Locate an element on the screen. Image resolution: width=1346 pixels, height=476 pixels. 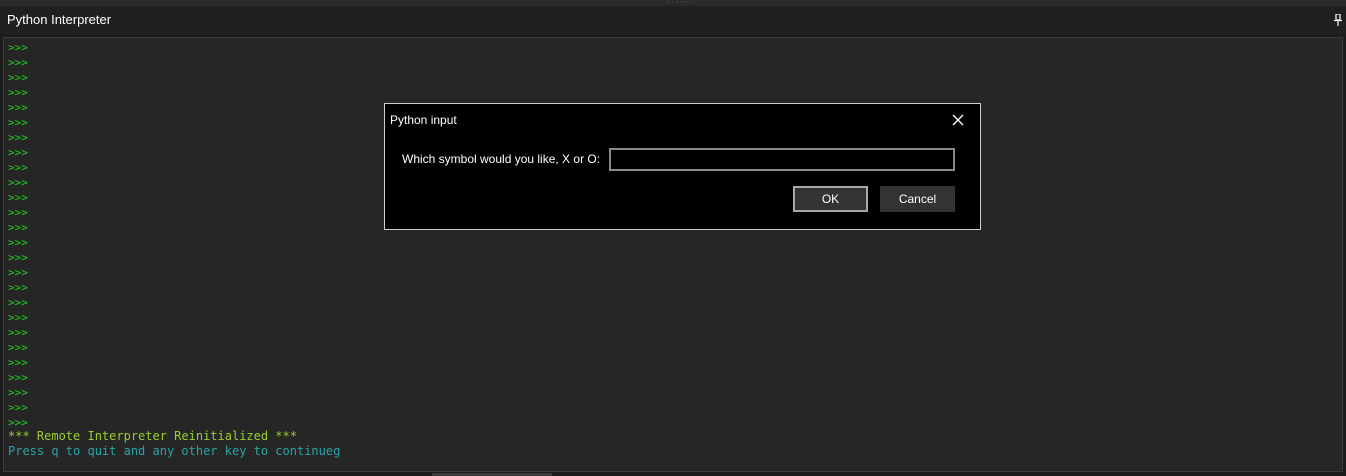
cancel-button: Cancel is located at coordinates (917, 199).